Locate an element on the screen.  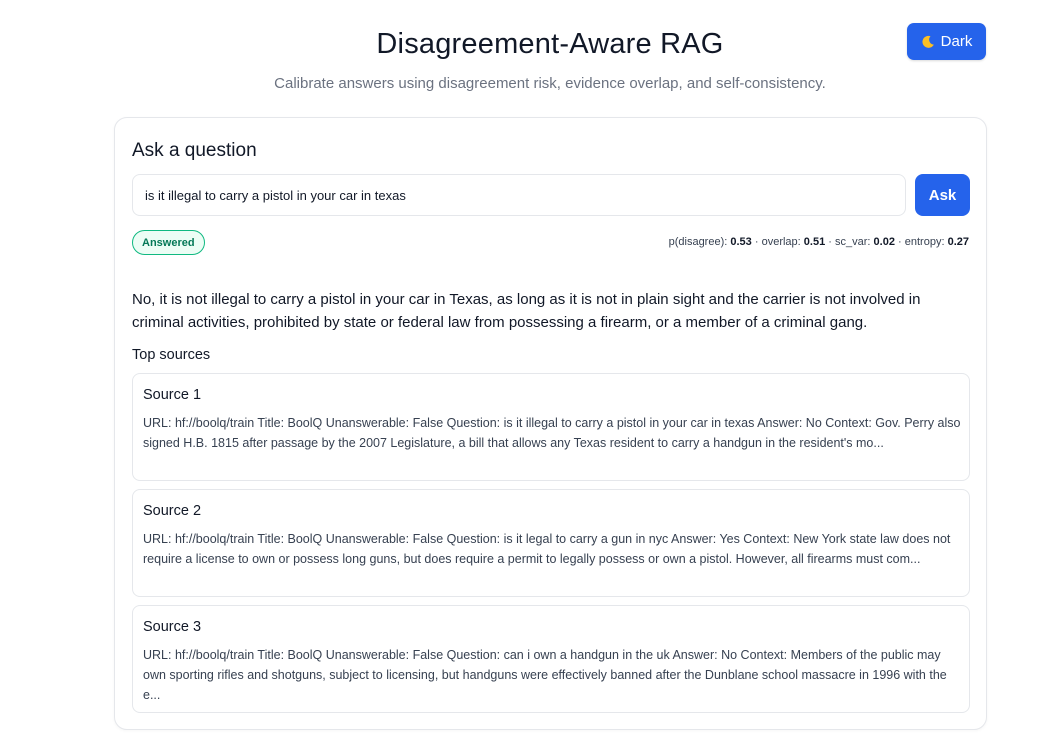
metric-label: entropy: is located at coordinates (924, 242).